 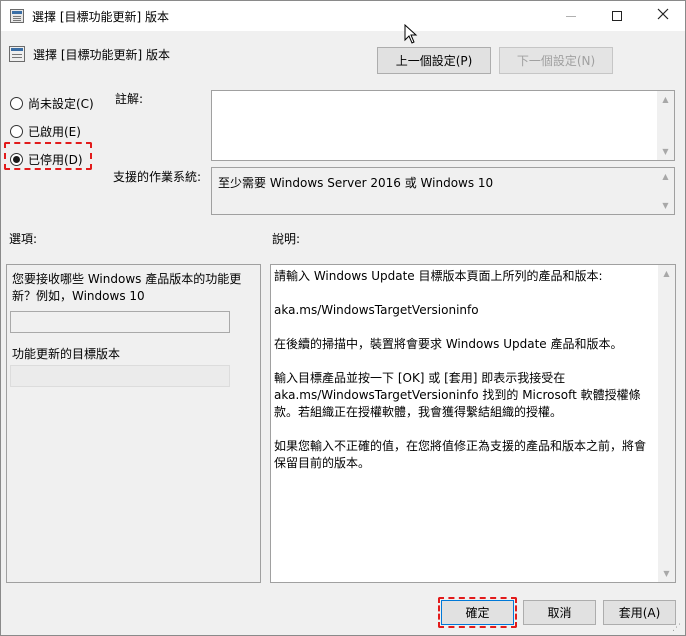 I want to click on supported-os-label: 支援的作業系統:, so click(x=157, y=177).